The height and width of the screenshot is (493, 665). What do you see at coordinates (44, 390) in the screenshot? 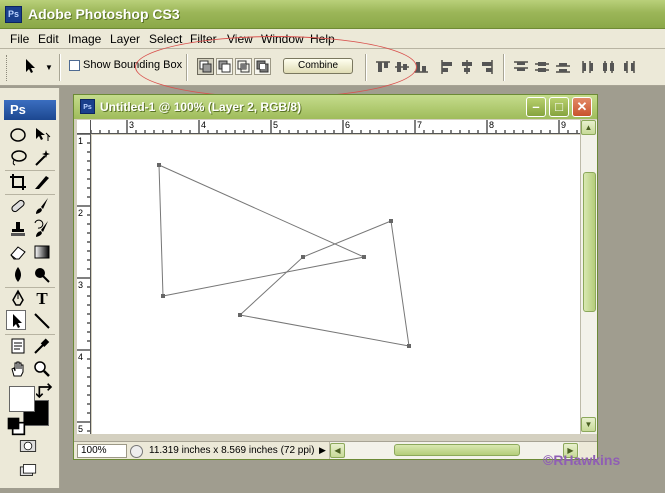
I see `swap-colors-icon` at bounding box center [44, 390].